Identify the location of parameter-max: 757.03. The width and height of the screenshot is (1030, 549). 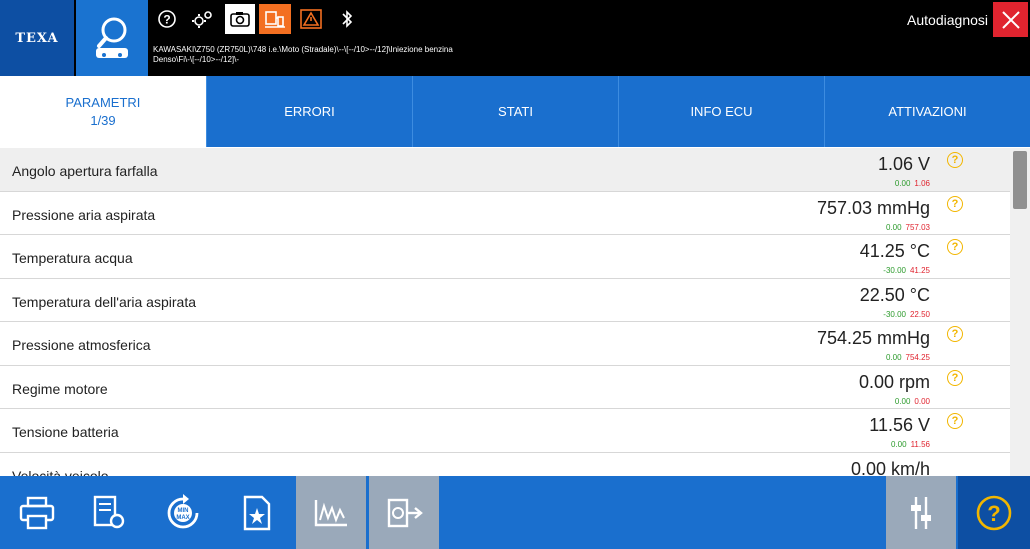
(917, 227).